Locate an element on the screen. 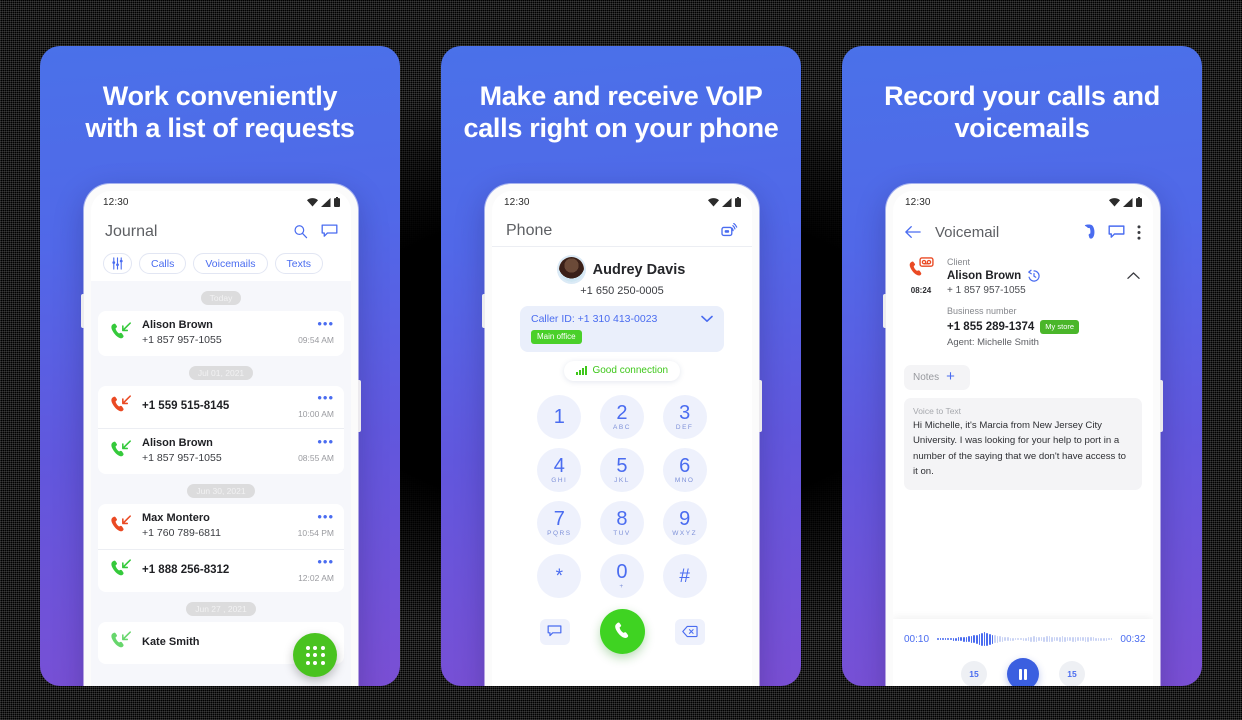 Image resolution: width=1242 pixels, height=720 pixels. voicemail-duration: 08:24 is located at coordinates (921, 290).